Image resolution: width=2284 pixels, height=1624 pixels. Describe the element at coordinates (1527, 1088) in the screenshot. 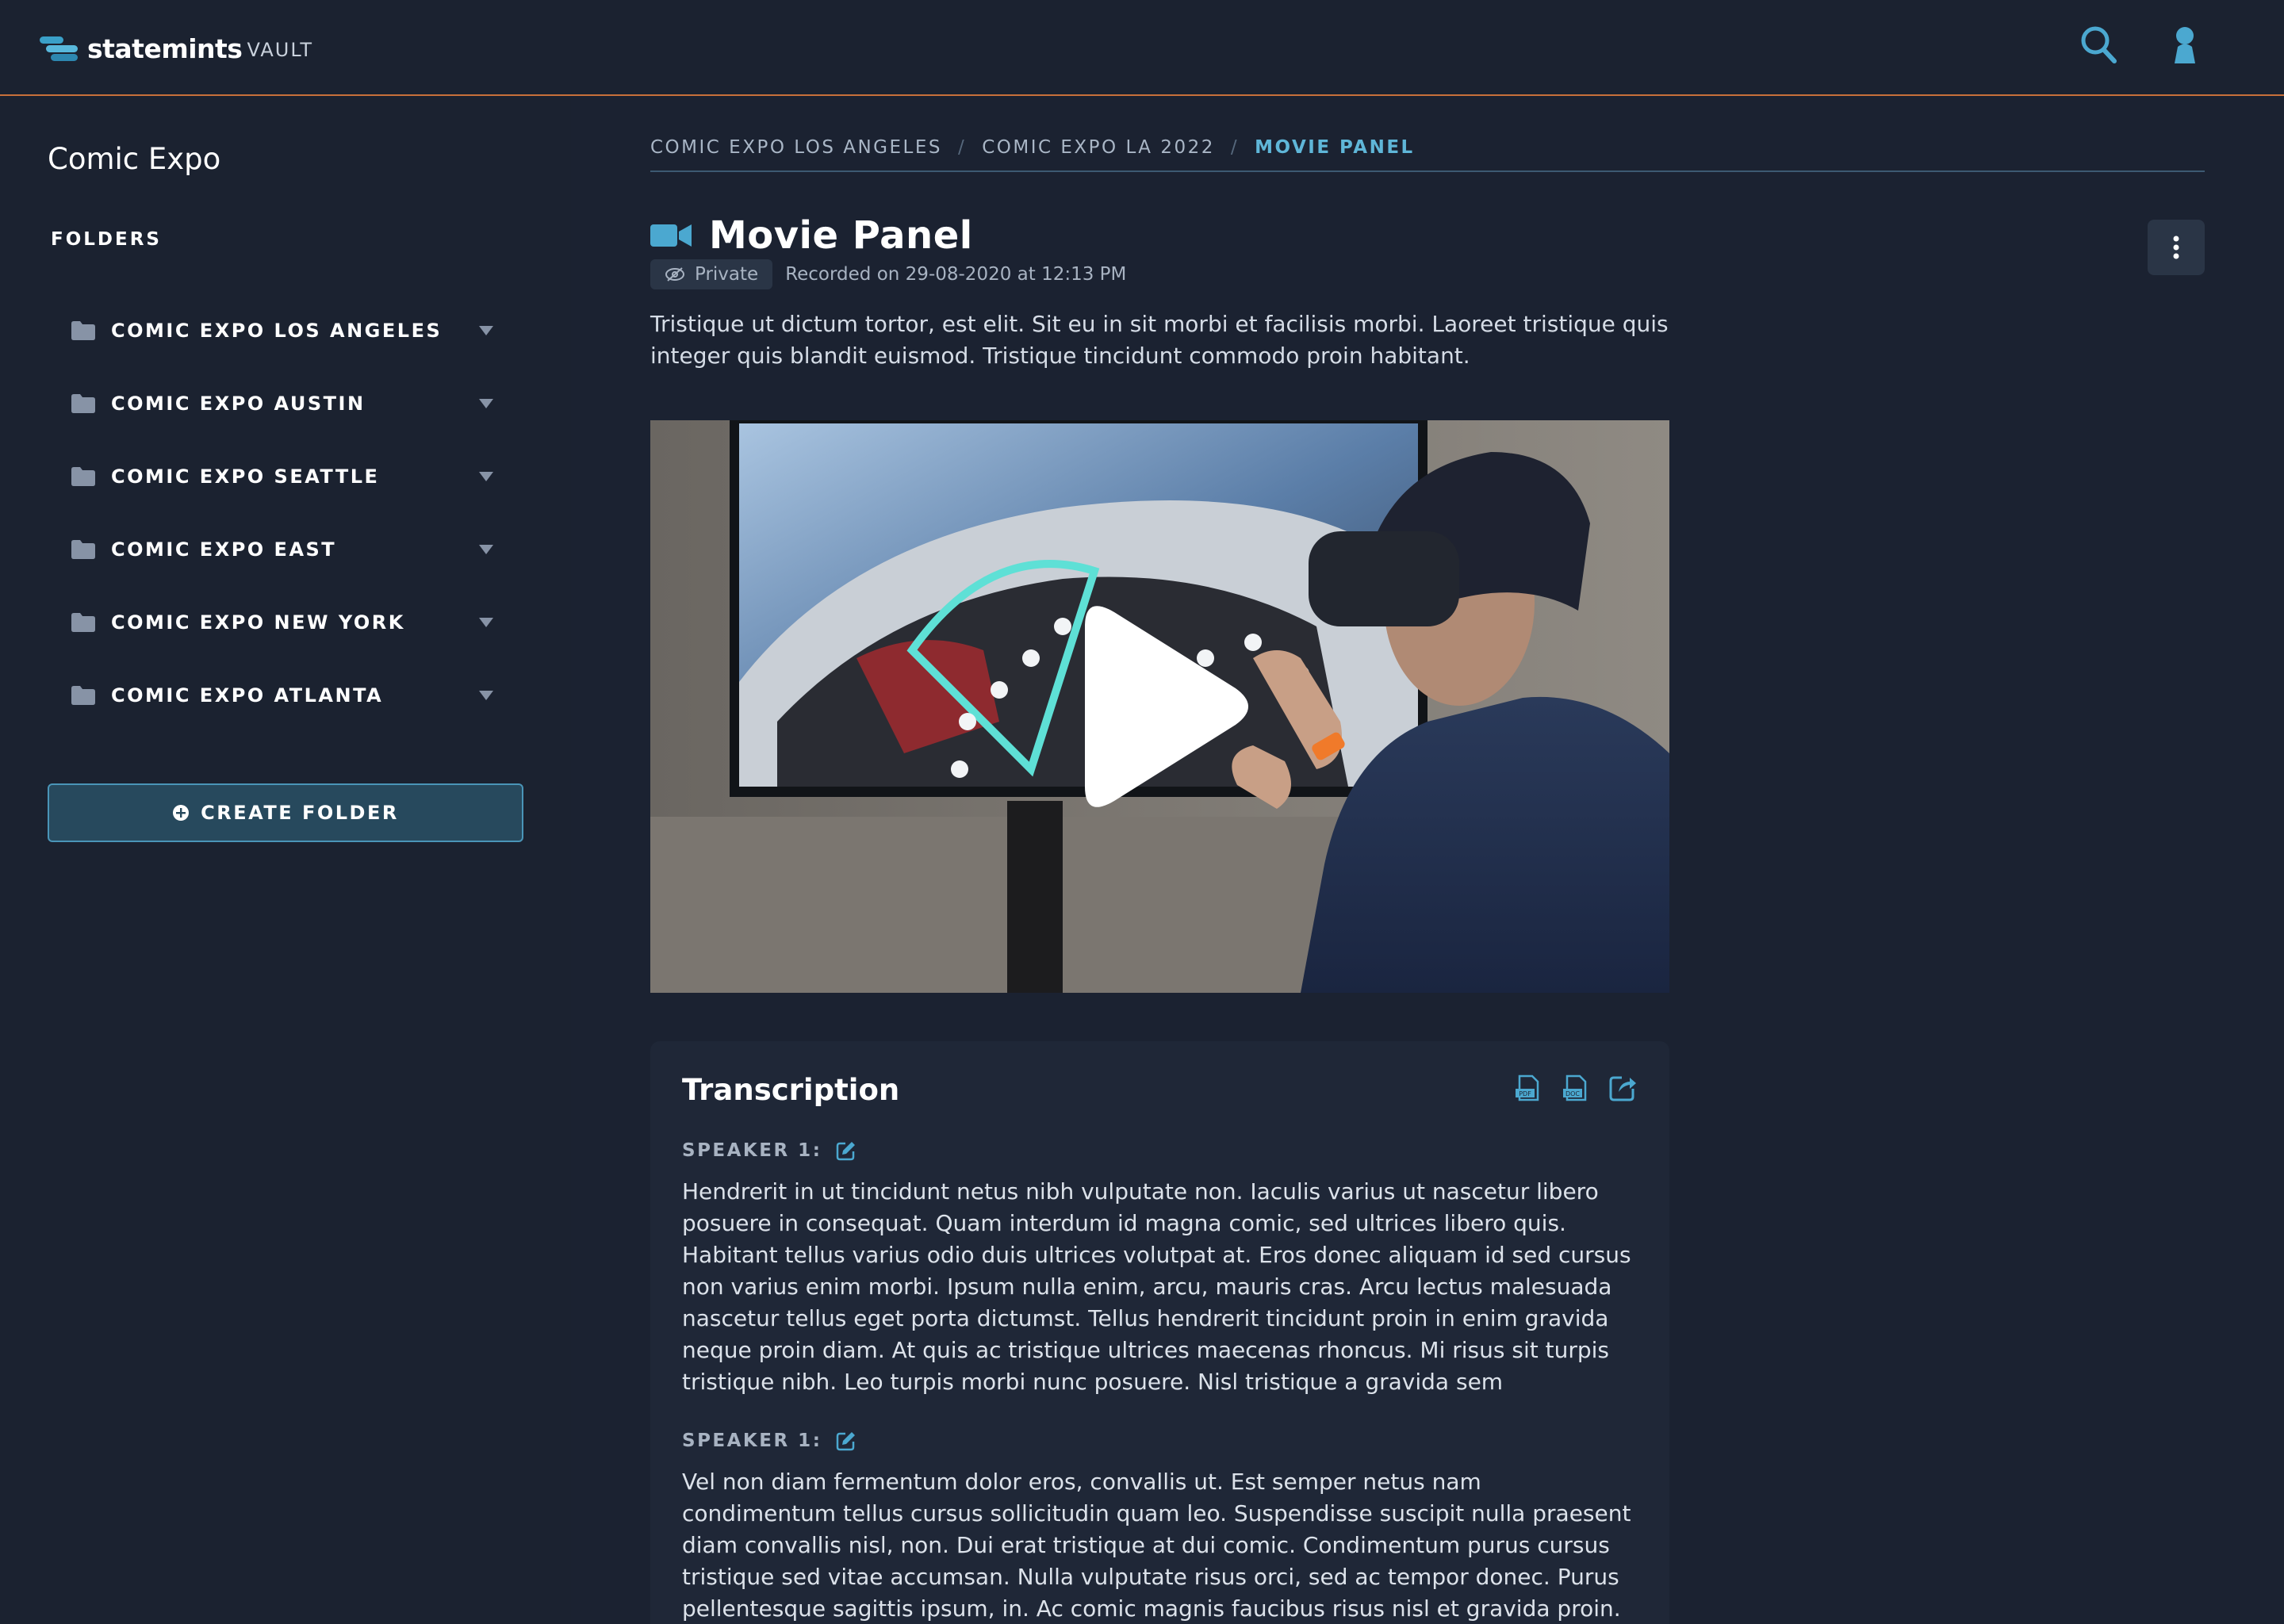

I see `pdf-download-icon: PDF` at that location.